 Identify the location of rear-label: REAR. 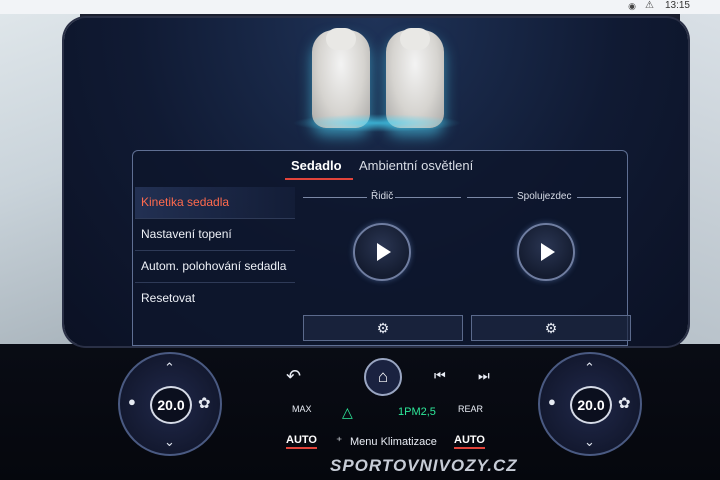
(471, 409).